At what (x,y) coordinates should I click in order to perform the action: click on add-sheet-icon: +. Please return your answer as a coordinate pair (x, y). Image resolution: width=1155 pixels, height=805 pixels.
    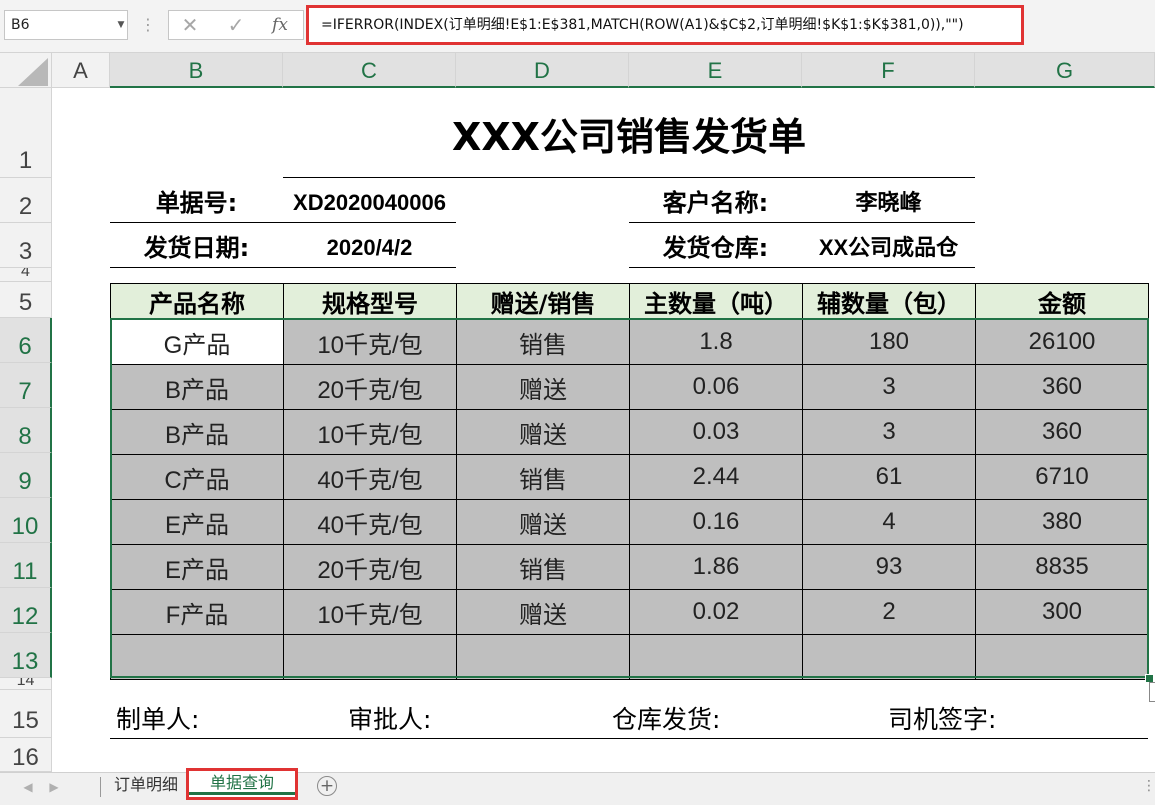
    Looking at the image, I should click on (327, 786).